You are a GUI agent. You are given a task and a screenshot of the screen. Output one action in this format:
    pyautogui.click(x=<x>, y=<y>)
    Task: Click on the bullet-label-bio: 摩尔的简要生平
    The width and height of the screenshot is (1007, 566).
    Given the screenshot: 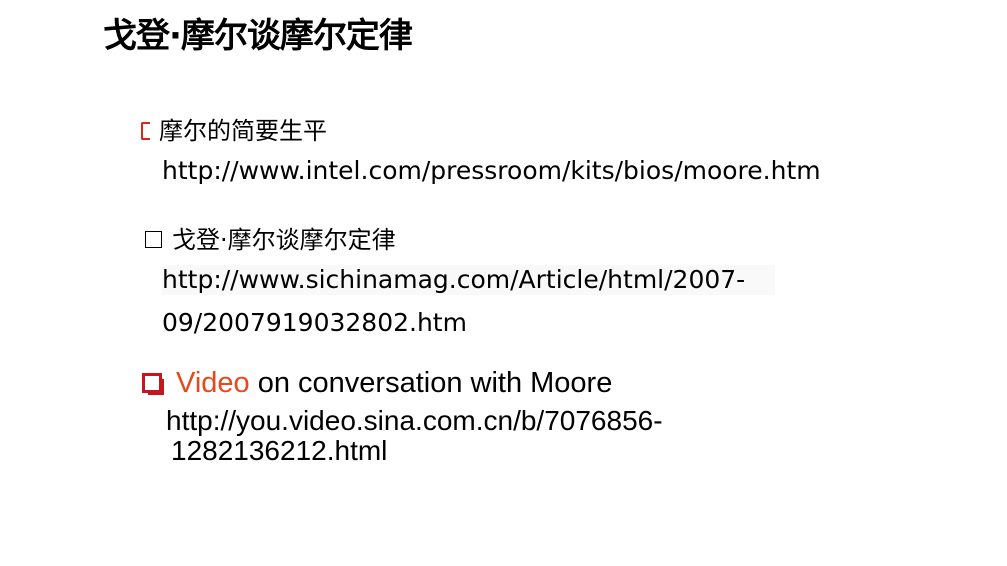 What is the action you would take?
    pyautogui.click(x=243, y=131)
    